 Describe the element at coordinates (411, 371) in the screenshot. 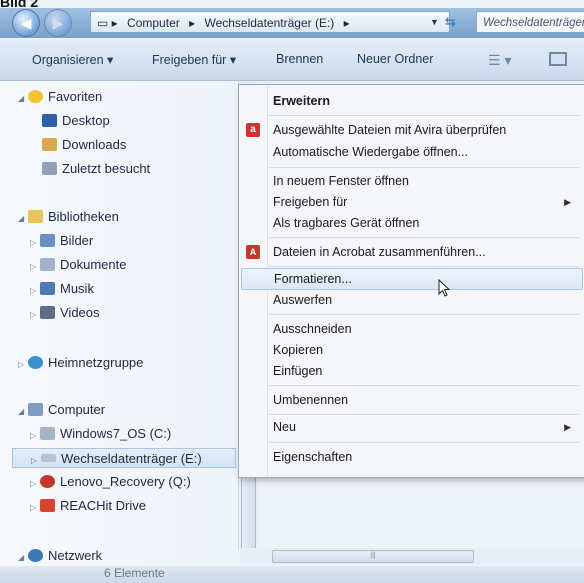

I see `menu-item-paste: Einfügen` at that location.